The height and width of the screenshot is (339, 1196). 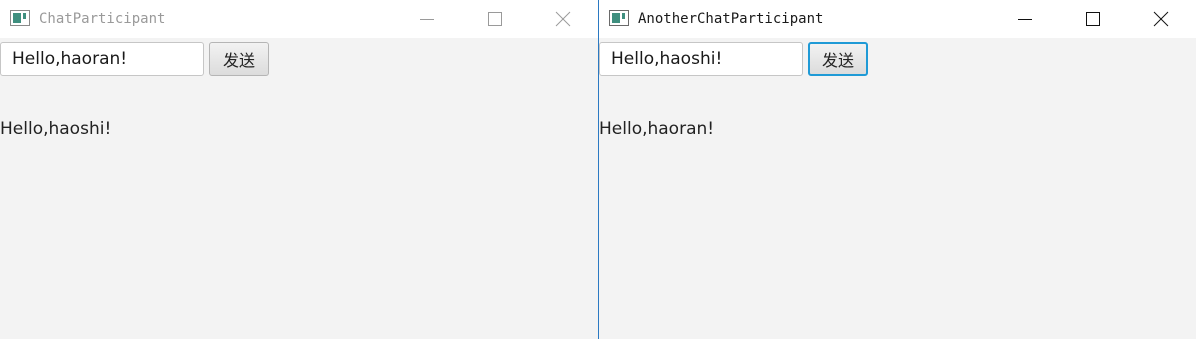 I want to click on window-title: ChatParticipant, so click(x=102, y=19).